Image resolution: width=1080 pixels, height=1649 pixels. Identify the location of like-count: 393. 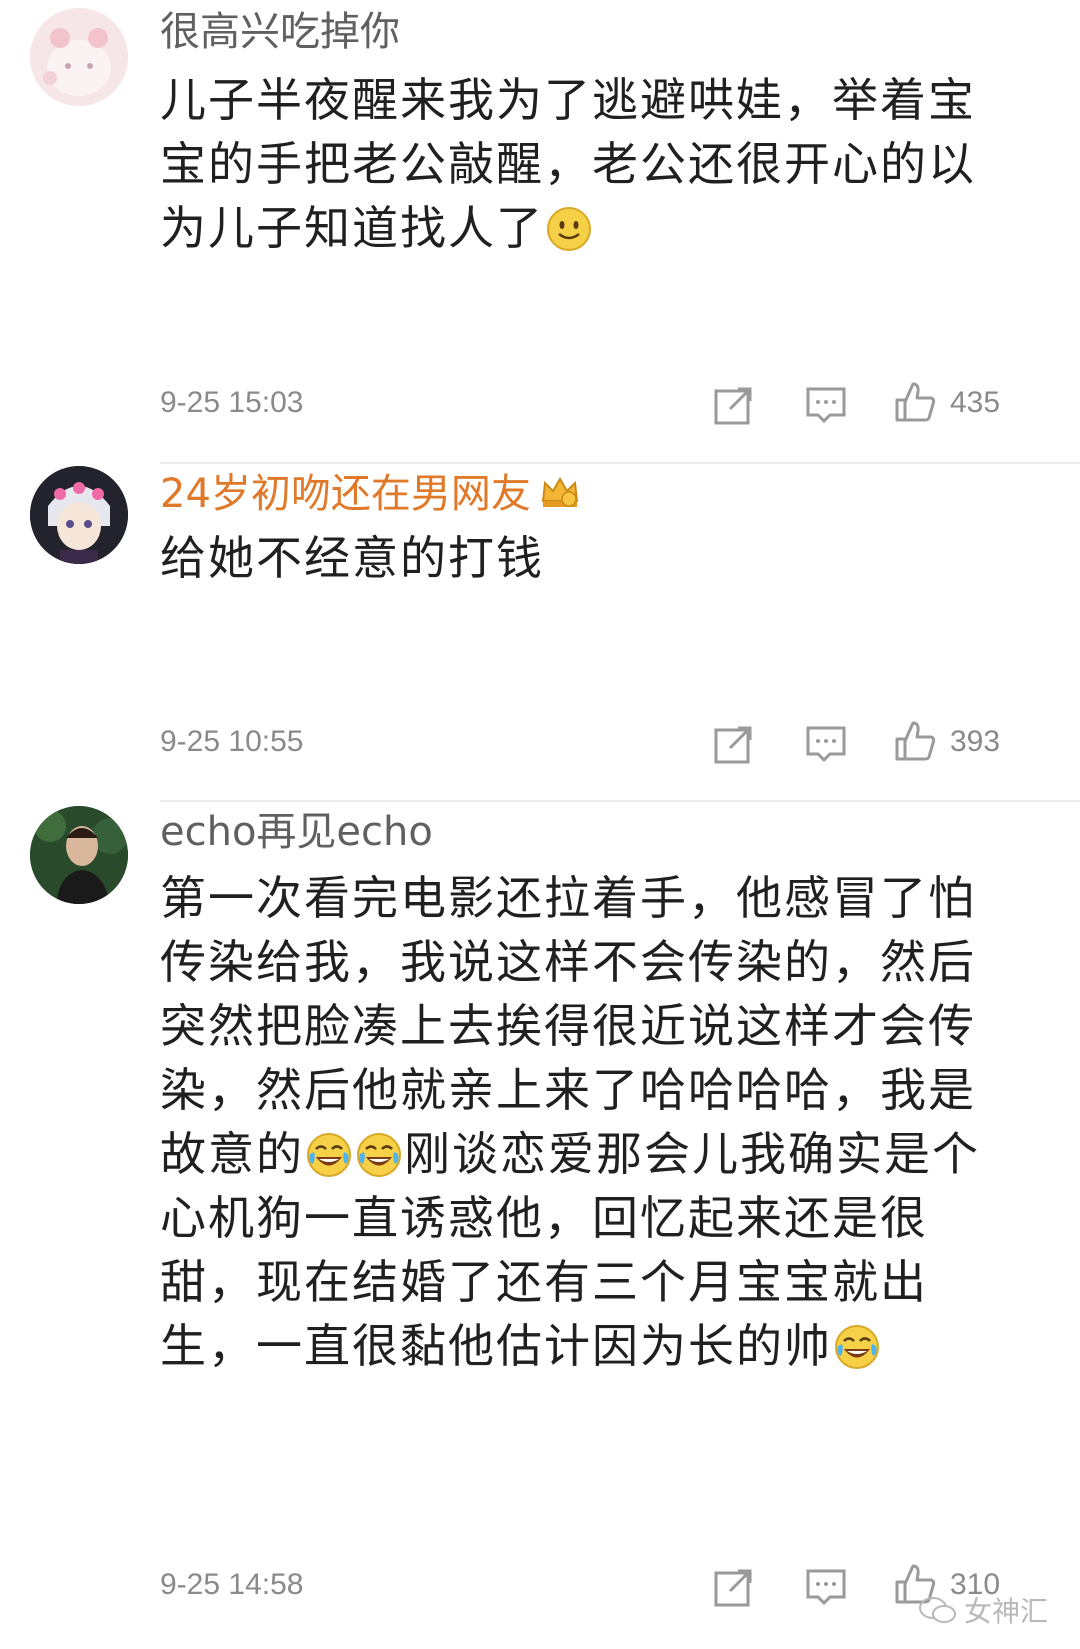
(975, 741).